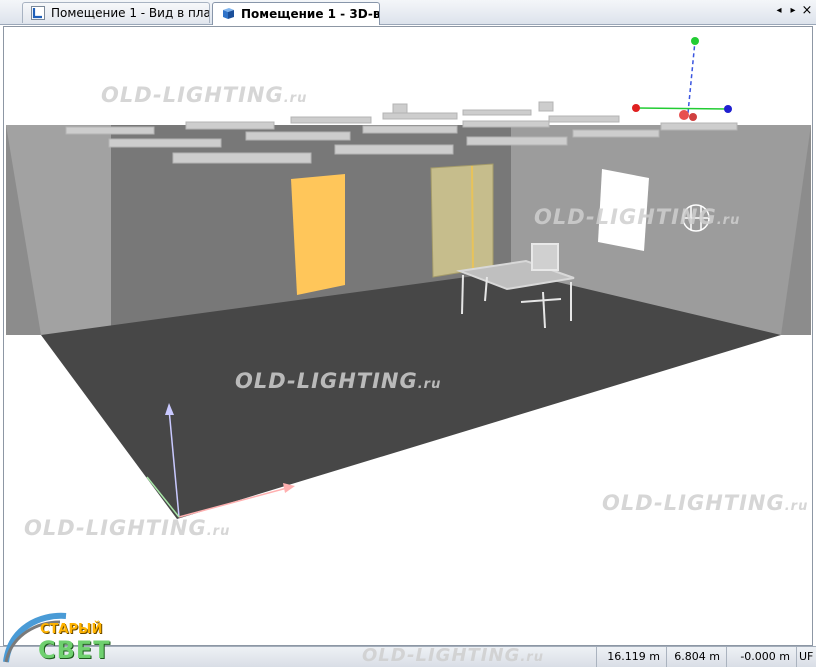 This screenshot has width=816, height=670. I want to click on tab-3d-view: Помещение 1 - 3D-вид, so click(296, 13).